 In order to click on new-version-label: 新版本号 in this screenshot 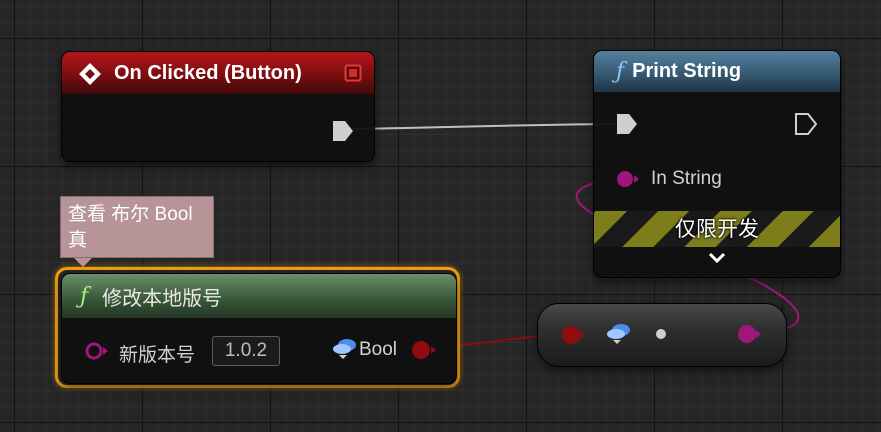, I will do `click(157, 355)`.